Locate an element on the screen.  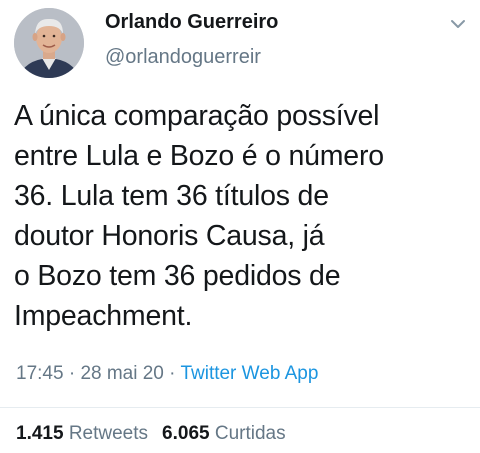
likes-count: 6.065 is located at coordinates (186, 433).